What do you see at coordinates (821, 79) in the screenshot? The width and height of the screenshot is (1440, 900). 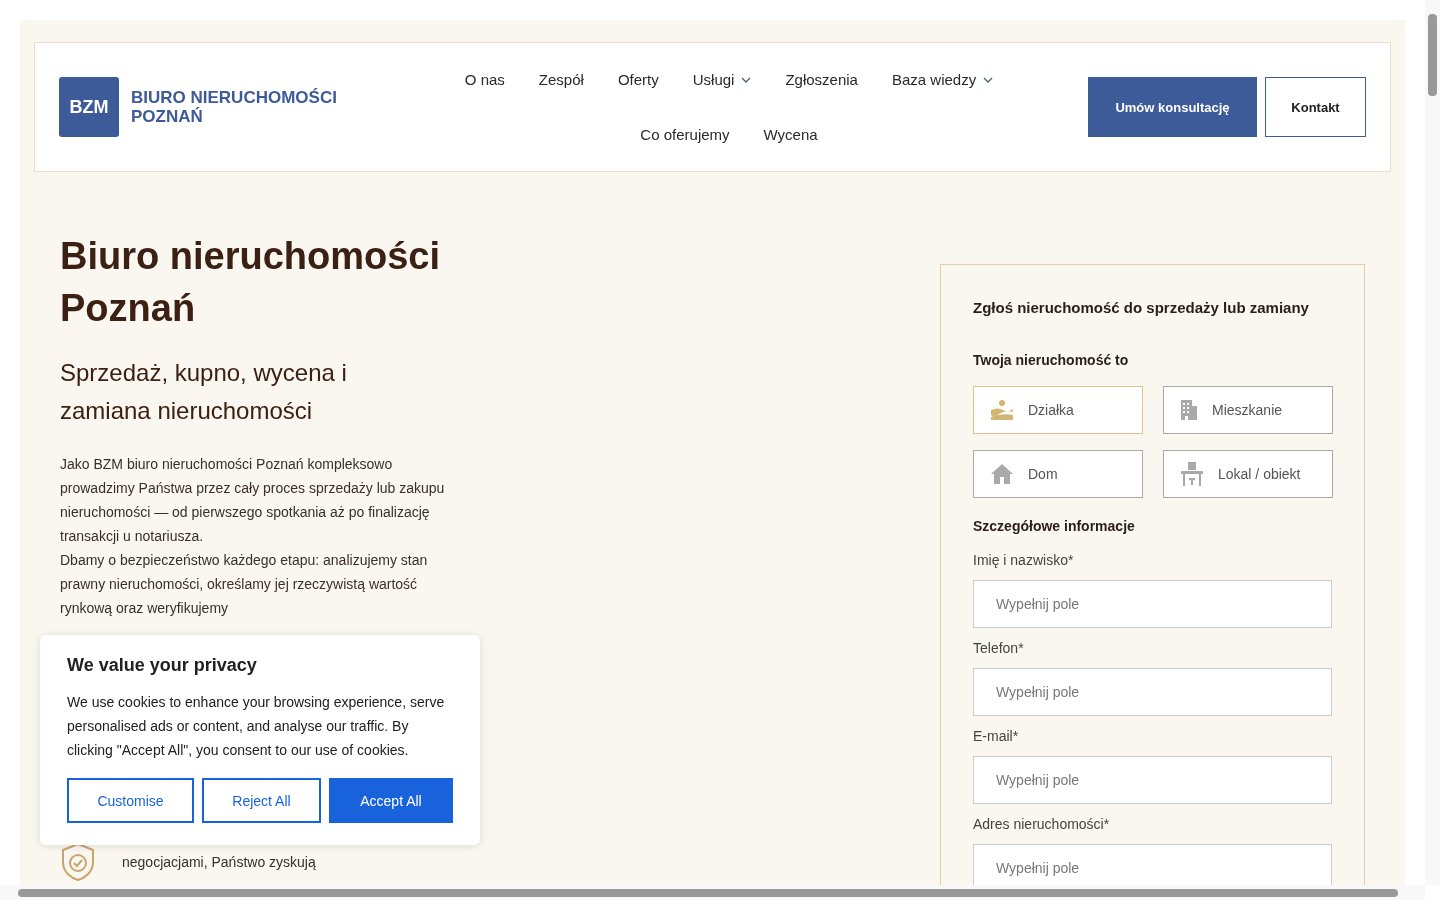 I see `nav-link: Zgłoszenia` at bounding box center [821, 79].